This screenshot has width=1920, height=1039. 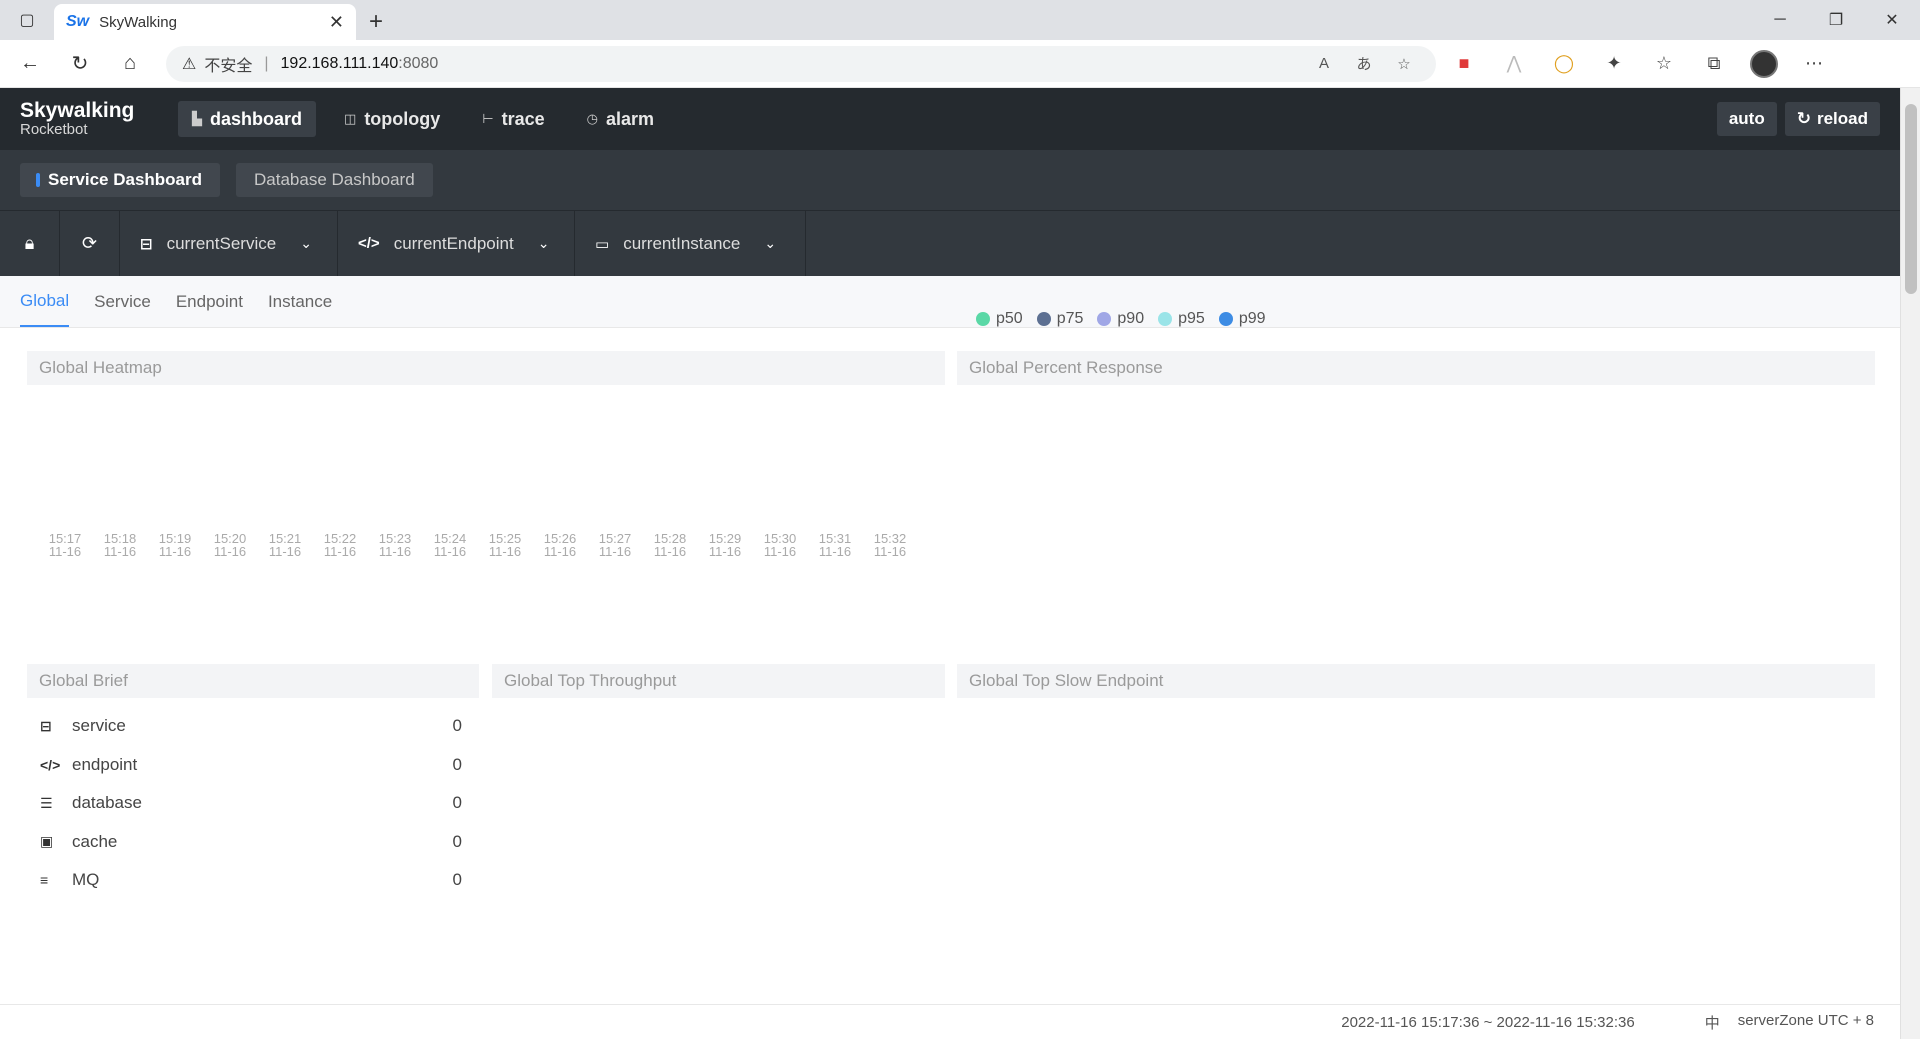 I want to click on favorites-icon: ☆, so click(x=1664, y=64).